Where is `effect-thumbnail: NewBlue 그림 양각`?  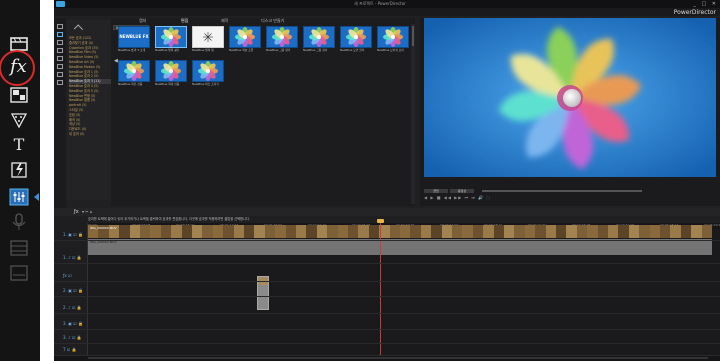
effect-thumbnail: NewBlue 그림 양각 is located at coordinates (283, 43).